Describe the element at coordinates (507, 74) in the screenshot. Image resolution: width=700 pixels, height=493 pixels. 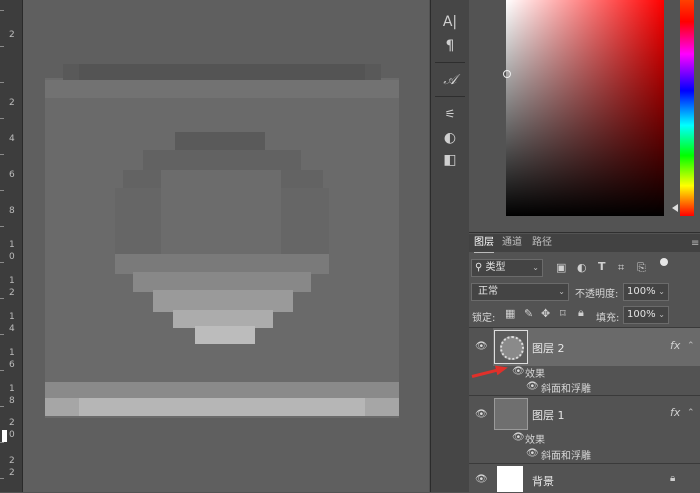
I see `picker-cursor` at that location.